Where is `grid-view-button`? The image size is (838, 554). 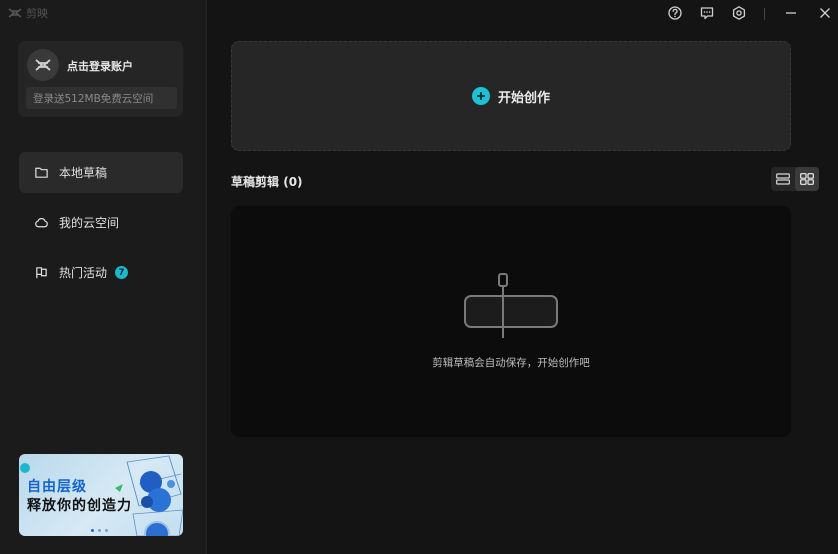
grid-view-button is located at coordinates (807, 179).